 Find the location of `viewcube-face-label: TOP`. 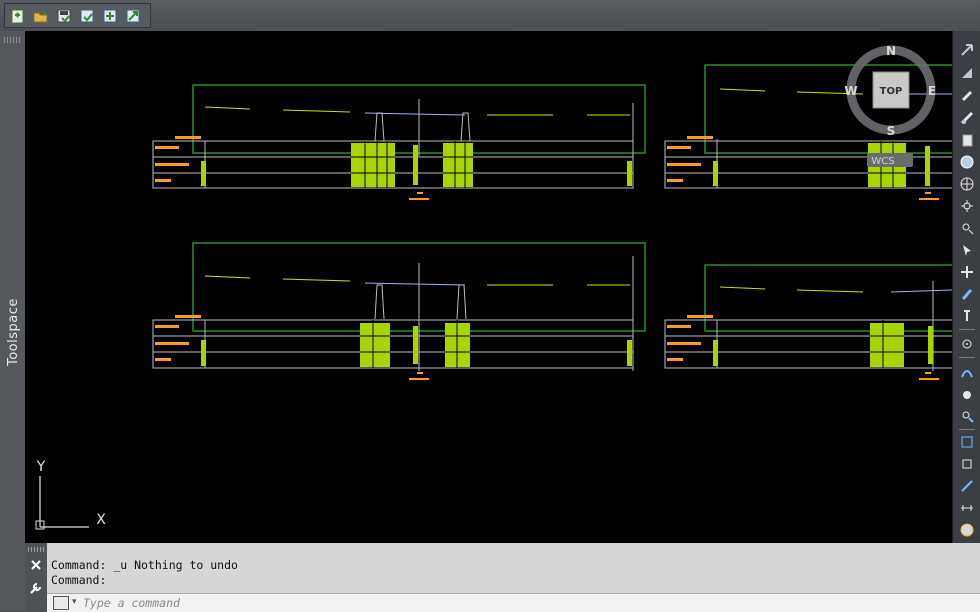

viewcube-face-label: TOP is located at coordinates (891, 91).